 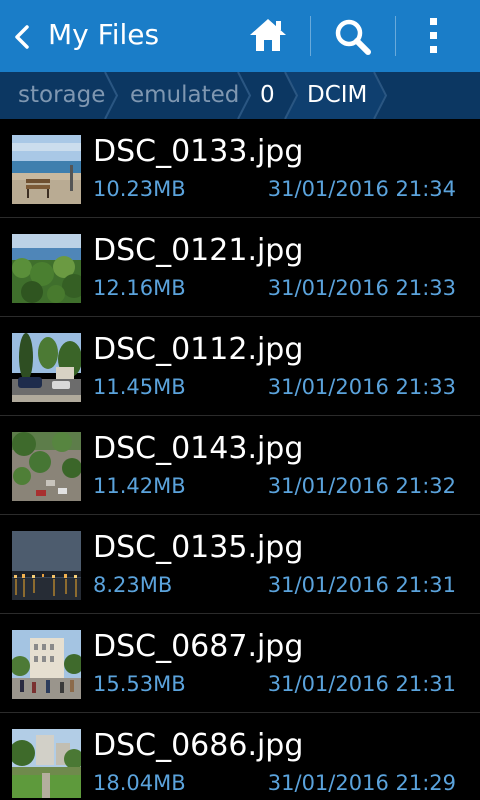 What do you see at coordinates (337, 95) in the screenshot?
I see `breadcrumb-item-dcim: DCIM` at bounding box center [337, 95].